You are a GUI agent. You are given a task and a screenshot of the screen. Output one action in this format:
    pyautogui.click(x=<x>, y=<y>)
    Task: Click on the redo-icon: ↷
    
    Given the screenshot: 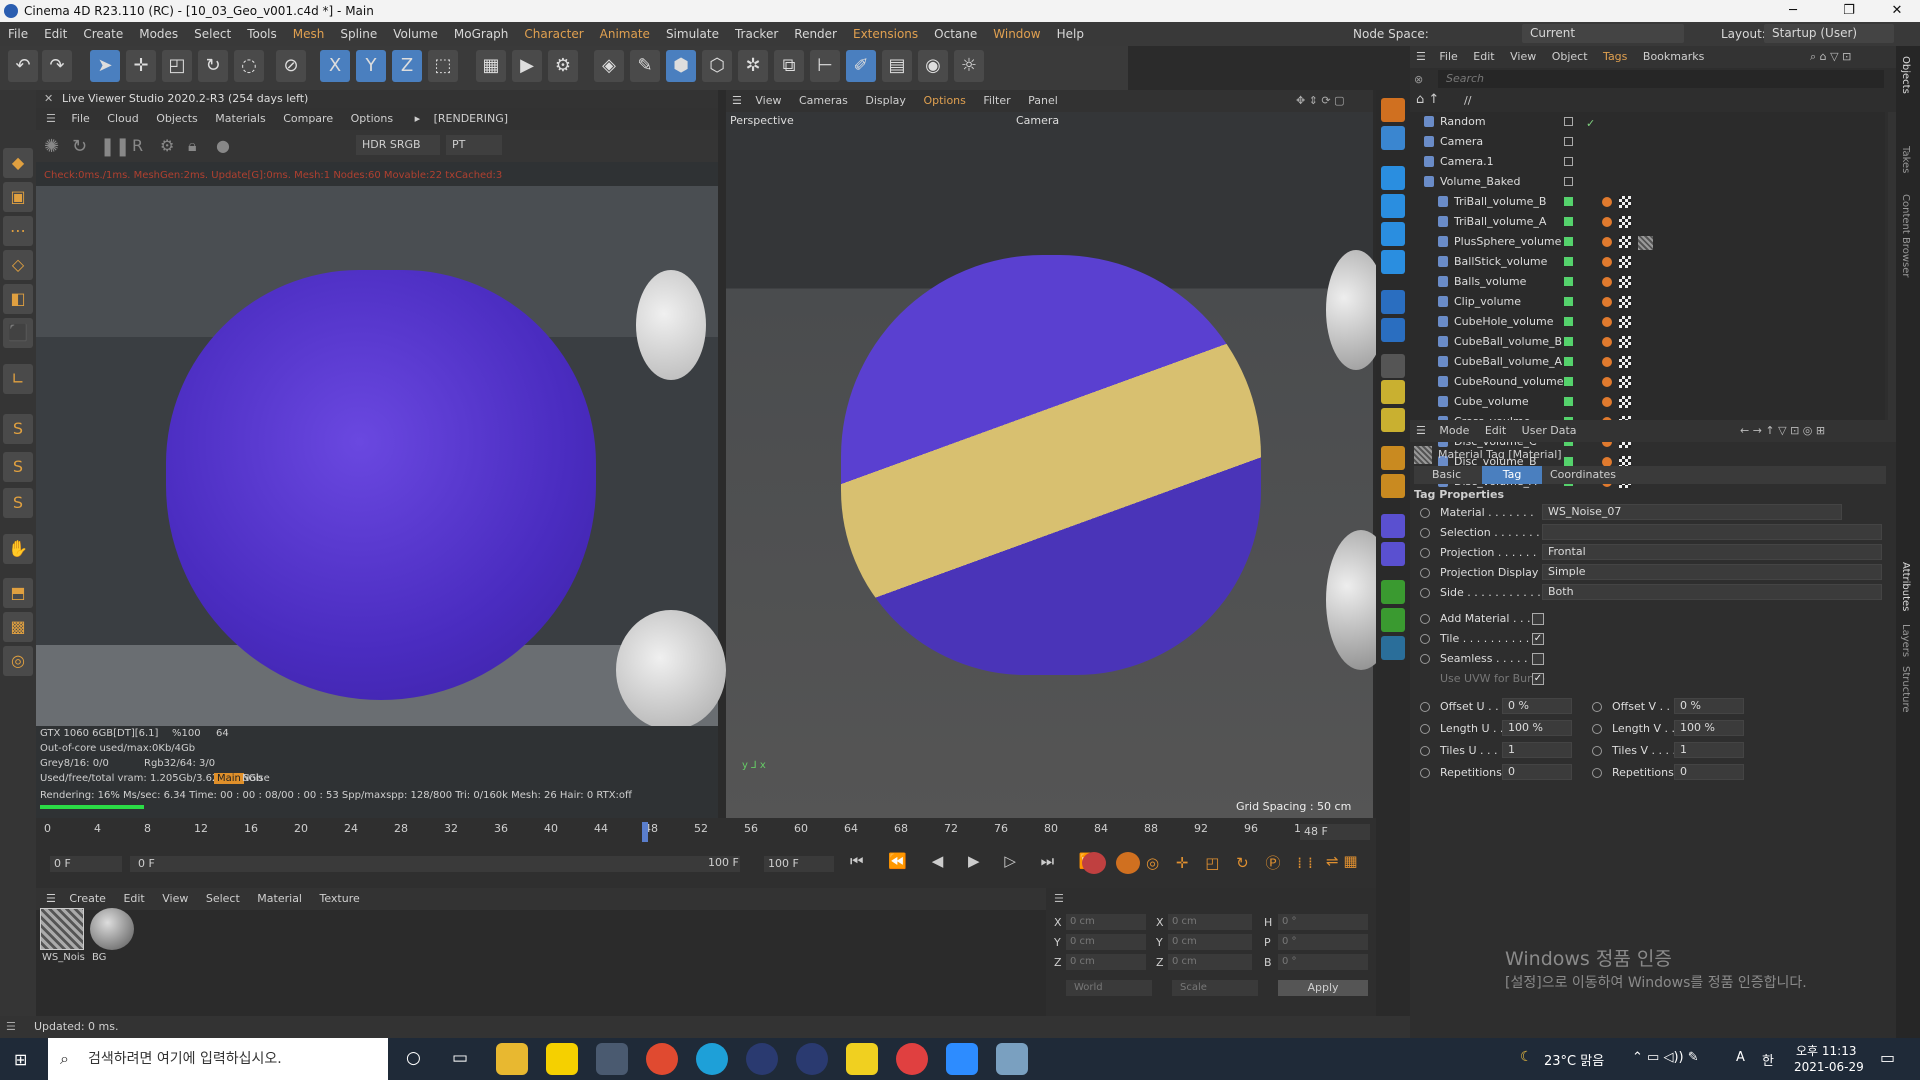 What is the action you would take?
    pyautogui.click(x=57, y=66)
    